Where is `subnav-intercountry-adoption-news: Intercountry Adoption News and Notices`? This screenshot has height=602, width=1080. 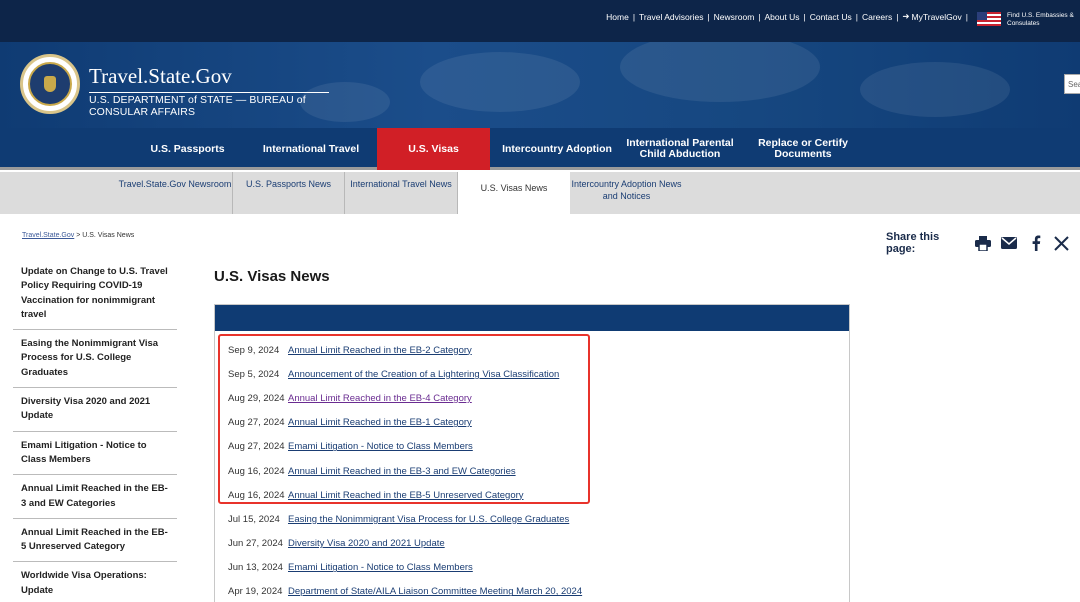 subnav-intercountry-adoption-news: Intercountry Adoption News and Notices is located at coordinates (626, 193).